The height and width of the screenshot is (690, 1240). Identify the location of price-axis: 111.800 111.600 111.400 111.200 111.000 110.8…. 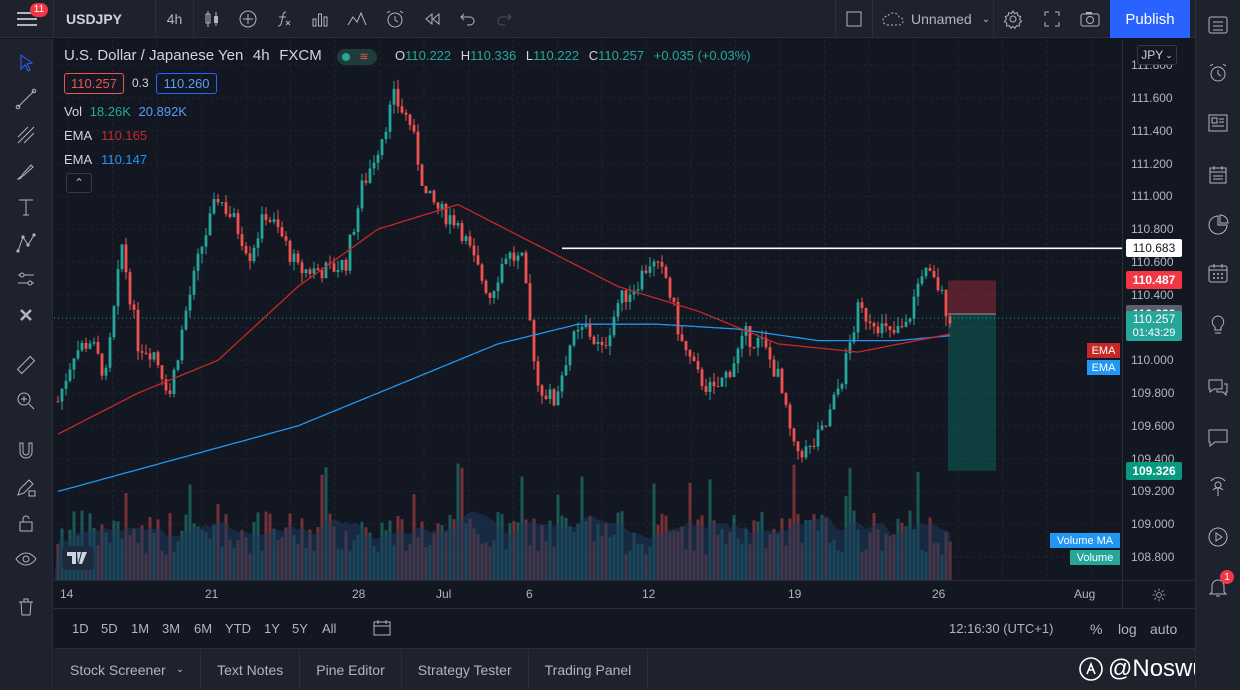
(1158, 309).